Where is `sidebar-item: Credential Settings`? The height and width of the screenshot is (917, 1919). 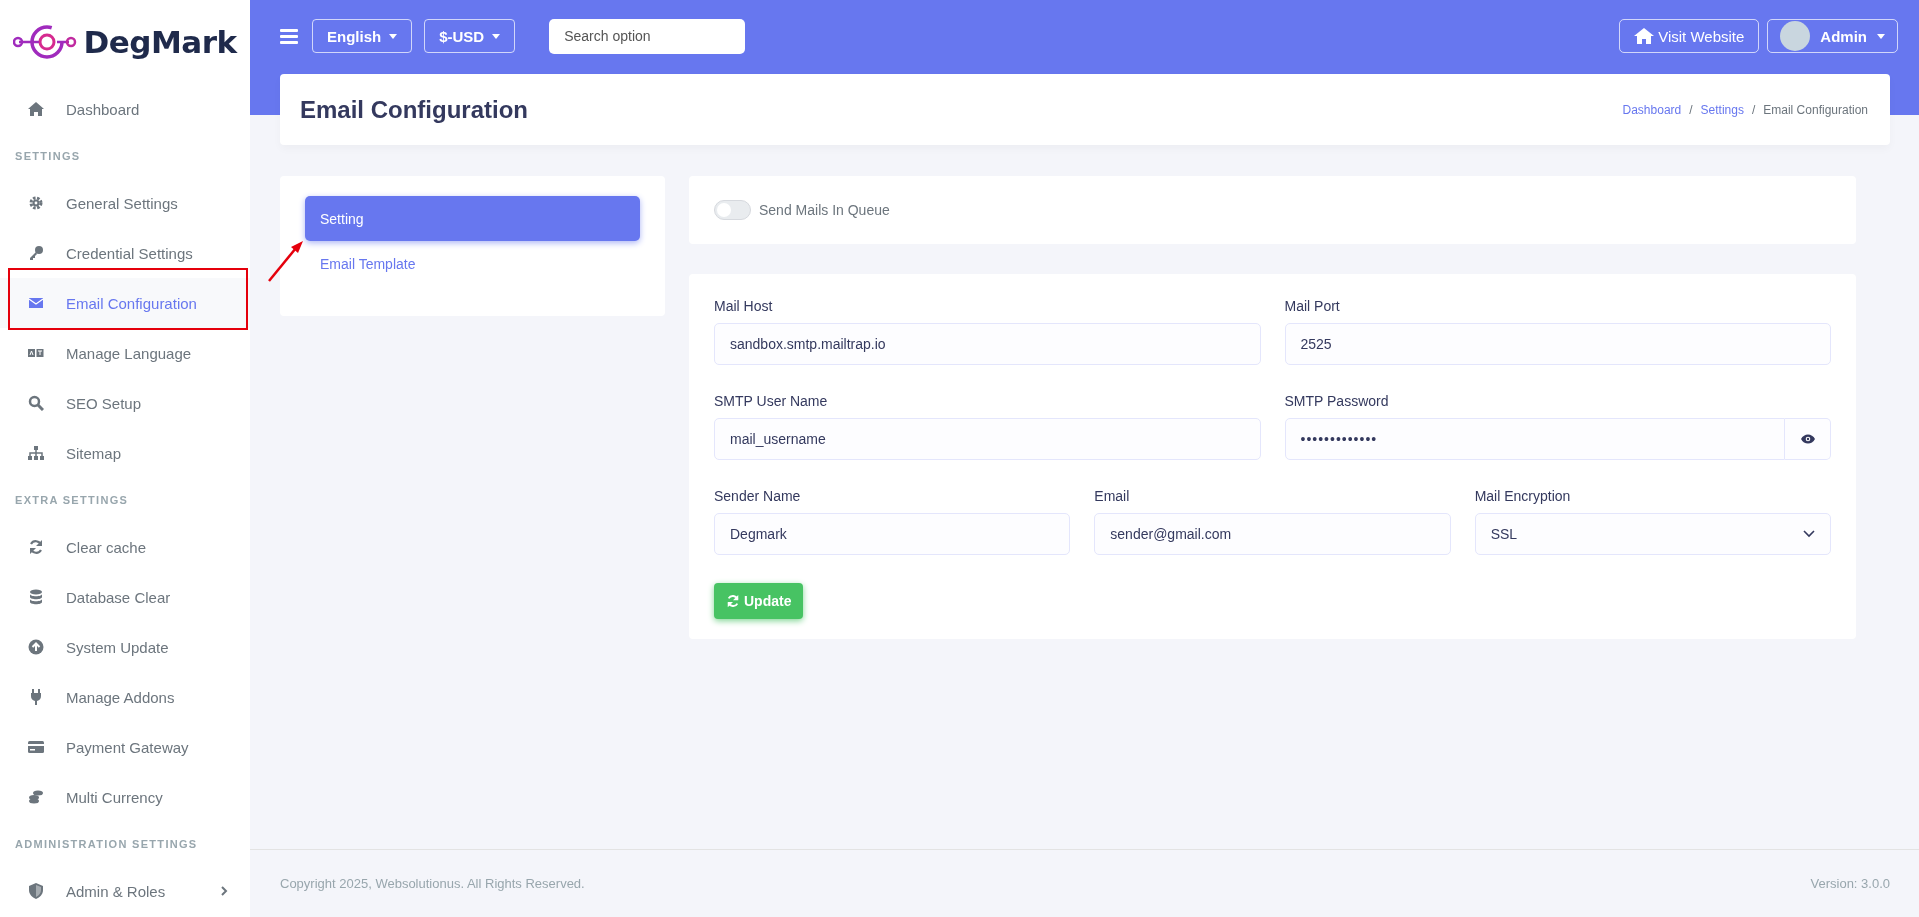
sidebar-item: Credential Settings is located at coordinates (125, 253).